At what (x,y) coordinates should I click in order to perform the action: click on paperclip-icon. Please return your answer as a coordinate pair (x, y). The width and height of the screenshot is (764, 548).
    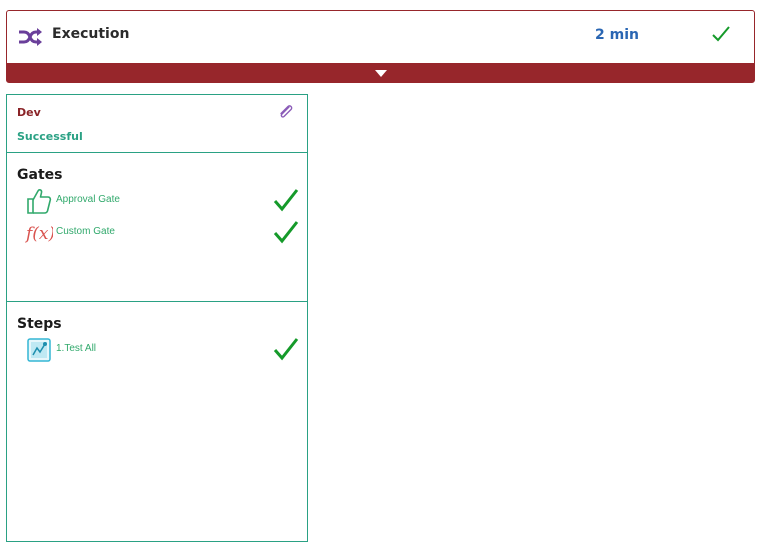
    Looking at the image, I should click on (286, 112).